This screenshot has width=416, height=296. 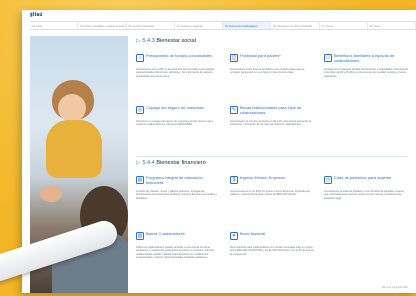 What do you see at coordinates (199, 25) in the screenshot?
I see `chapter-tab: 04. Gestión de Negocios` at bounding box center [199, 25].